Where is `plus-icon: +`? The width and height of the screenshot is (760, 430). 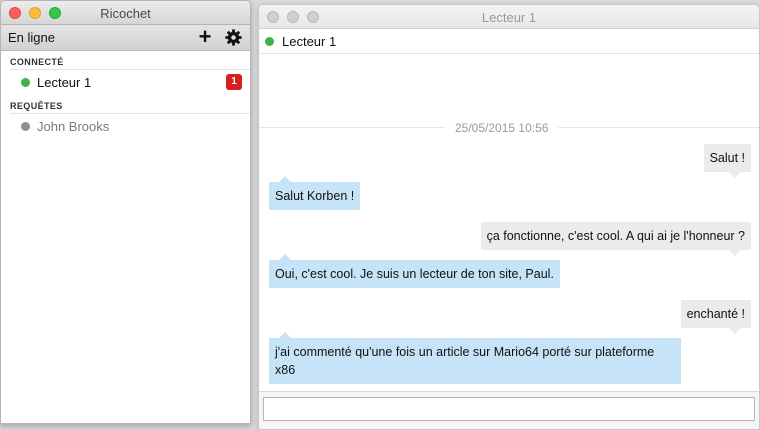 plus-icon: + is located at coordinates (205, 37).